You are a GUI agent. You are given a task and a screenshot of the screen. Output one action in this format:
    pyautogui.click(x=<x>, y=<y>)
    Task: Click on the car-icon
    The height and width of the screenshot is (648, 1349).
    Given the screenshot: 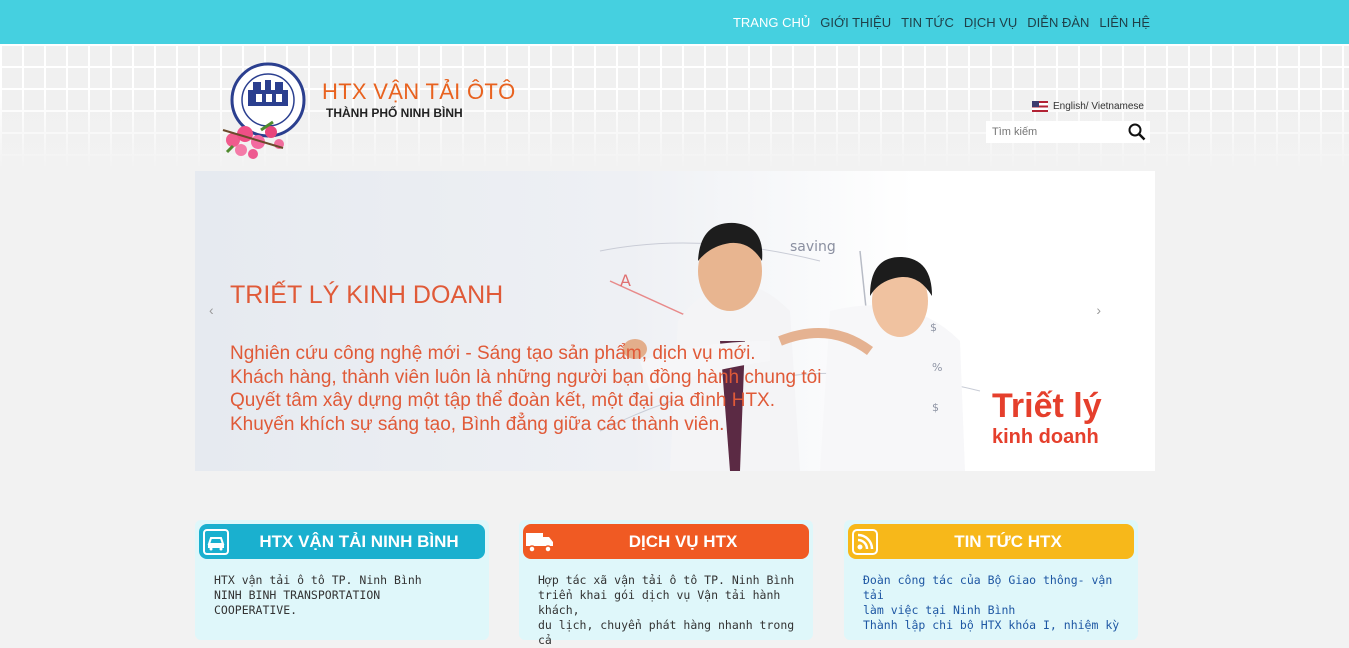 What is the action you would take?
    pyautogui.click(x=216, y=541)
    